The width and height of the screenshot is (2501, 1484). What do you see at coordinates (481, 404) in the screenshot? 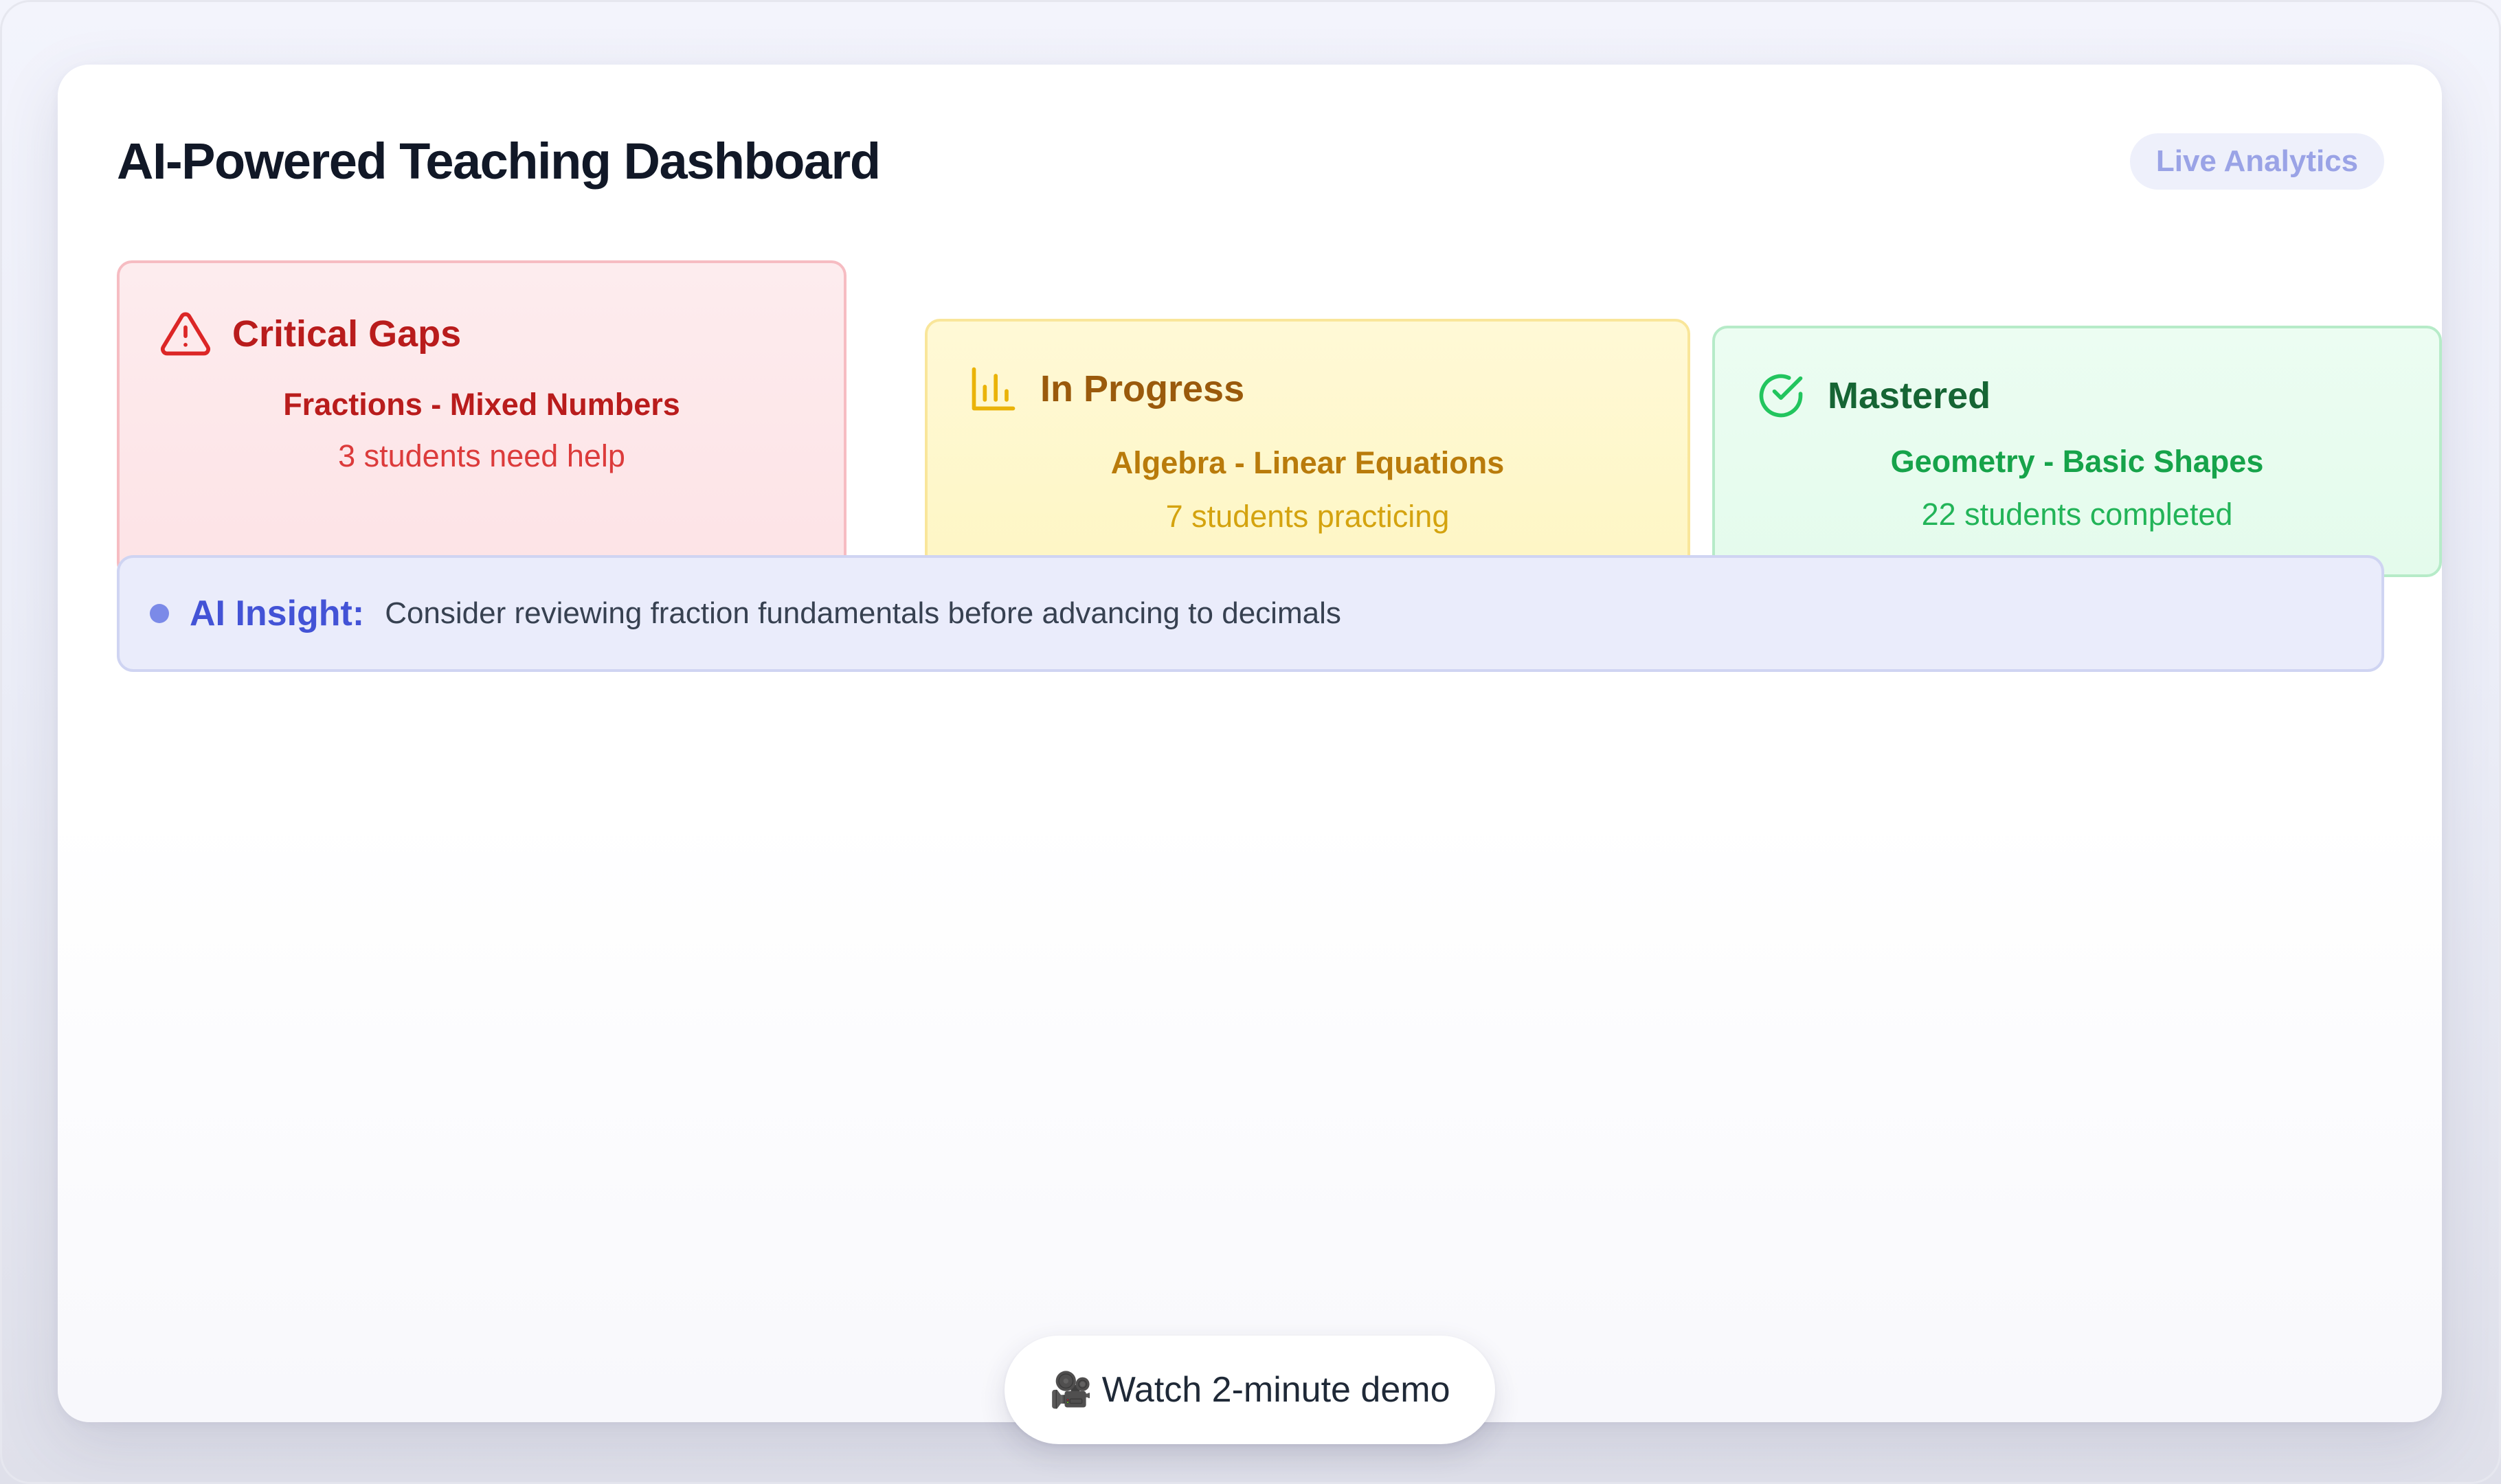
I see `card-topic: Fractions - Mixed Numbers` at bounding box center [481, 404].